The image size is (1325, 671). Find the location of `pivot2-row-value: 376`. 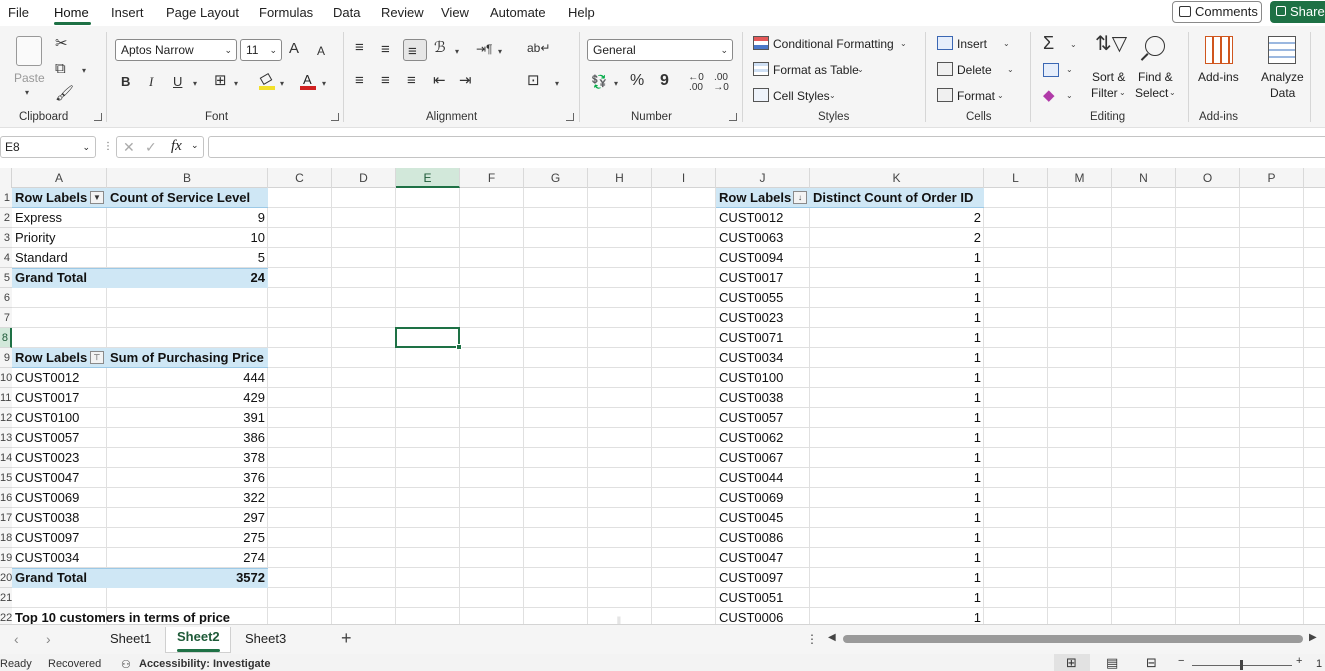

pivot2-row-value: 376 is located at coordinates (187, 478).